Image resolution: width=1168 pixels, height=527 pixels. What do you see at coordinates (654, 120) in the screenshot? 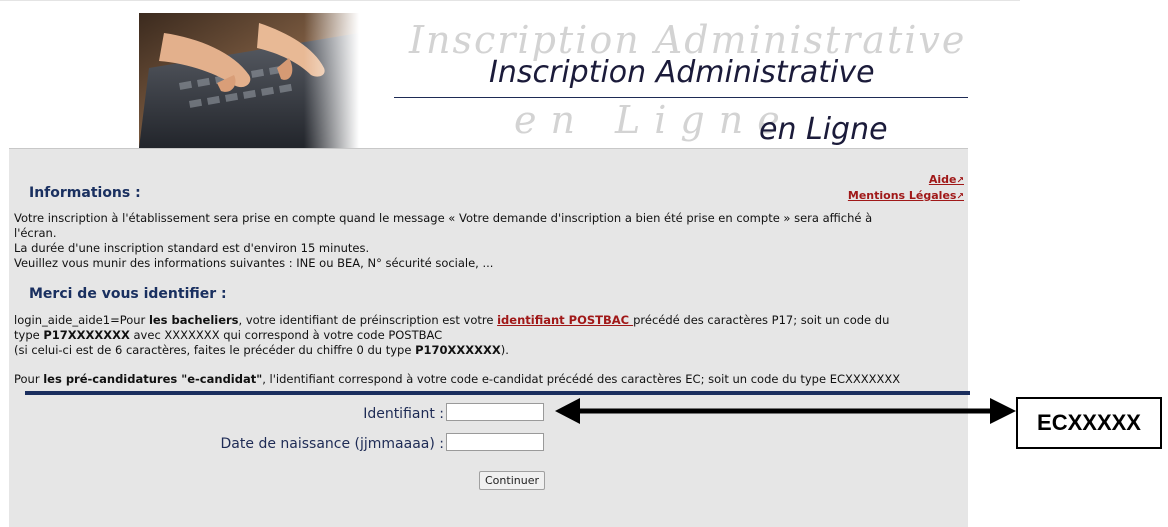
I see `banner-watermark-line2: en Ligne` at bounding box center [654, 120].